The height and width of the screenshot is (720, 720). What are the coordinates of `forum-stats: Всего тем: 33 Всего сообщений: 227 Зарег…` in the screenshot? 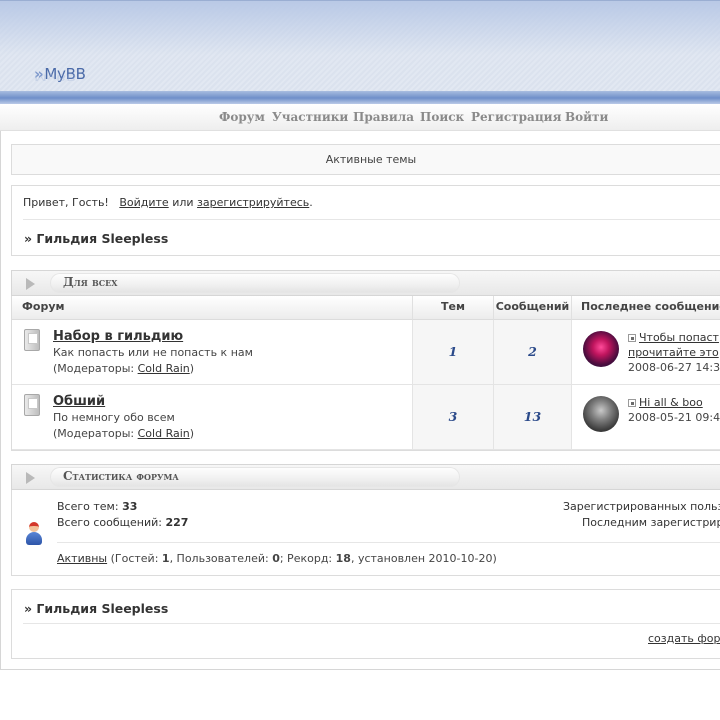 It's located at (365, 533).